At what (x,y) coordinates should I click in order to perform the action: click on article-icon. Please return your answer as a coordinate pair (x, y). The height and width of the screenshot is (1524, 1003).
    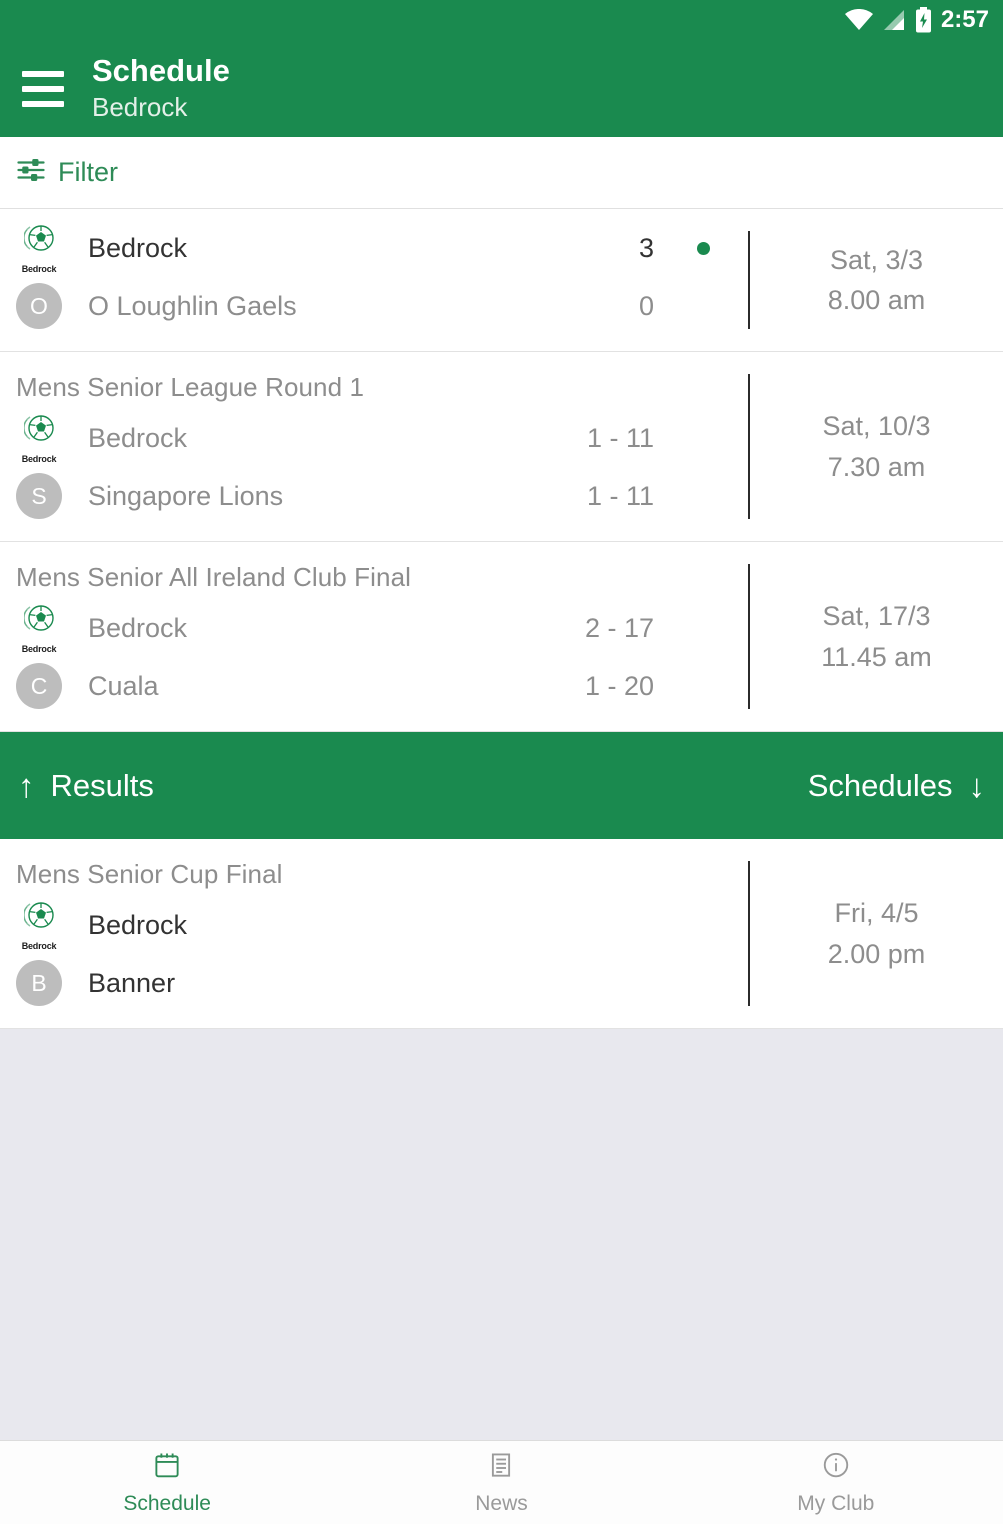
    Looking at the image, I should click on (501, 1467).